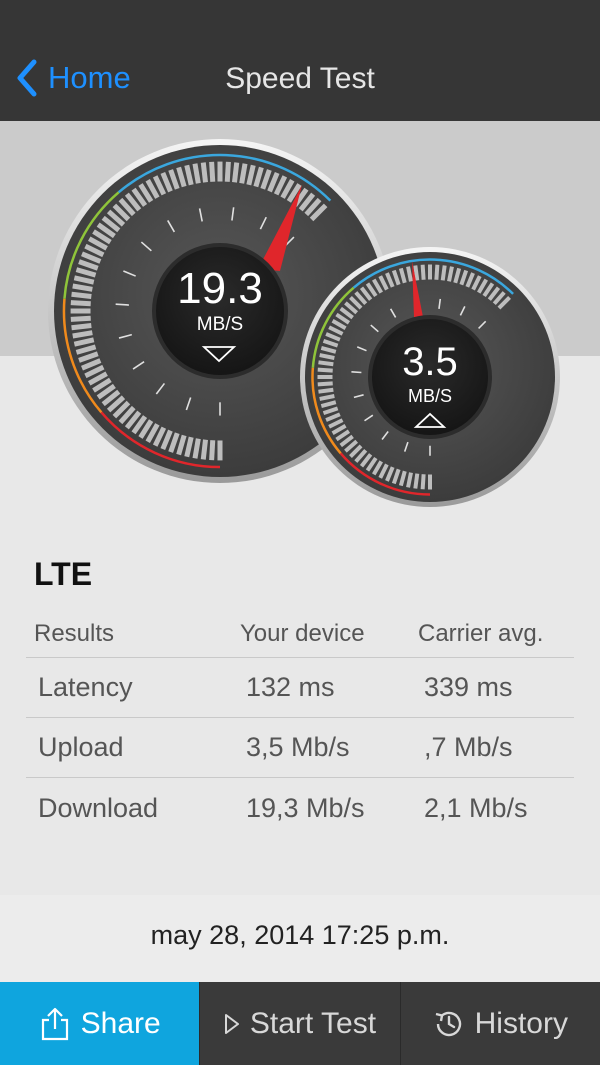  I want to click on play-icon, so click(232, 1024).